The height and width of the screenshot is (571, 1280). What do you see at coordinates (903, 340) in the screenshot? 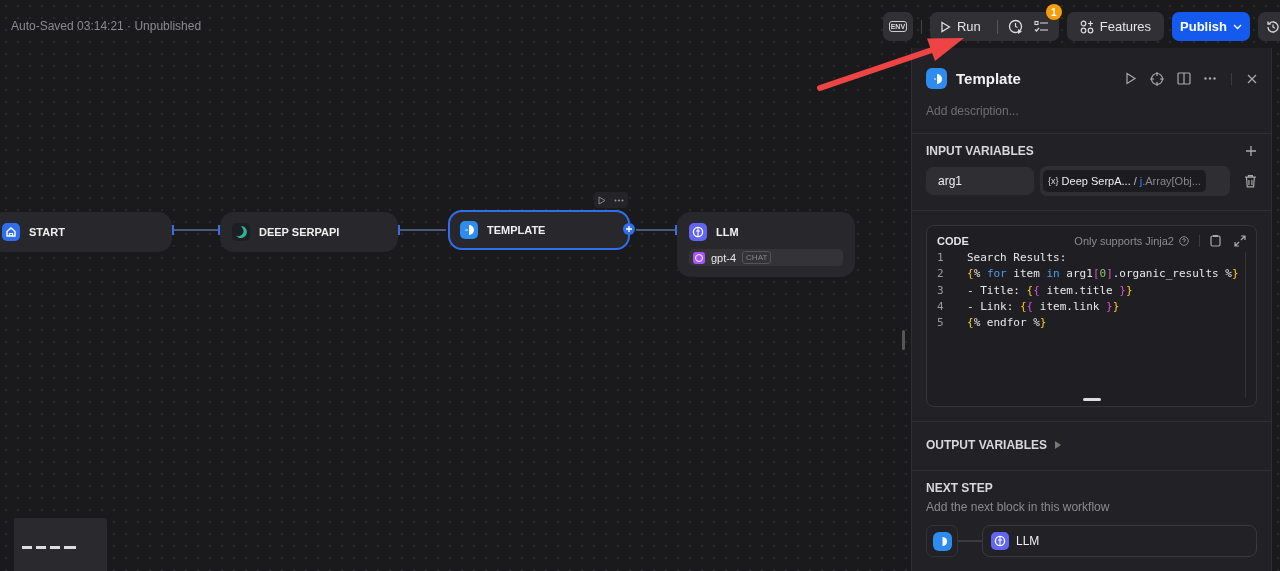
I see `resize-handle` at bounding box center [903, 340].